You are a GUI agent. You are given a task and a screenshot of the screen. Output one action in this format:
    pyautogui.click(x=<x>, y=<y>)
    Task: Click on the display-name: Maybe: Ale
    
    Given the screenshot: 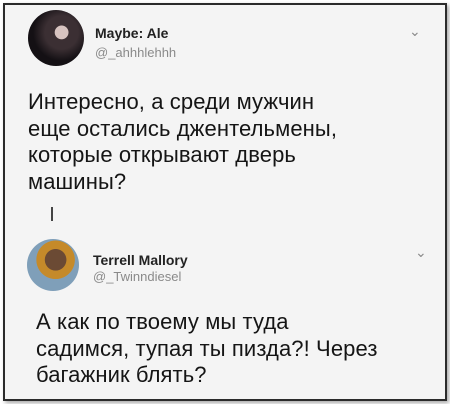 What is the action you would take?
    pyautogui.click(x=131, y=33)
    